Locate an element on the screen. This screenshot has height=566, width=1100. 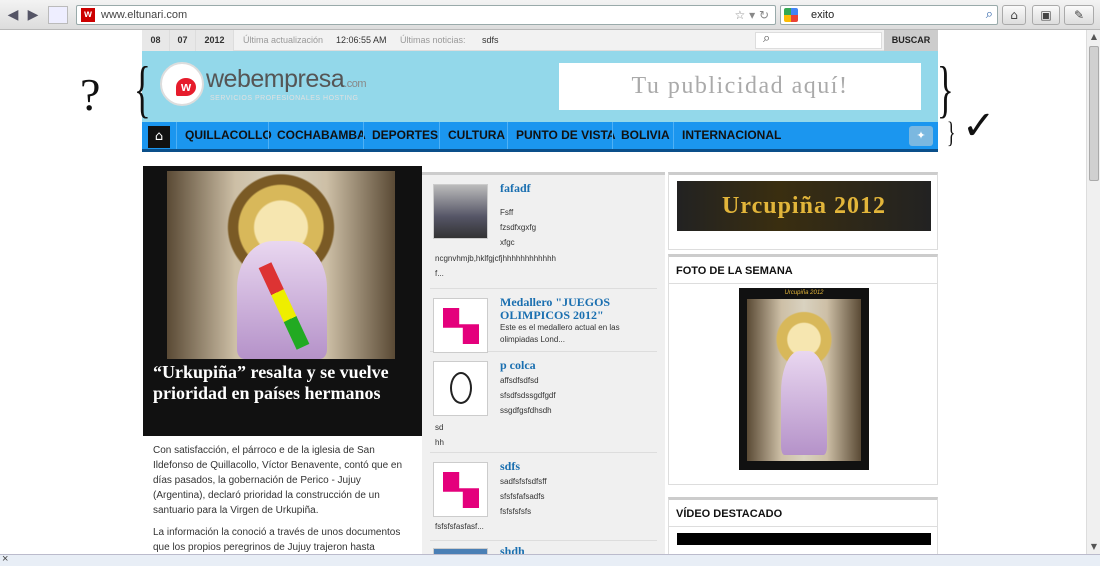
photo-of-week-box: FOTO DE LA SEMANA Urcupiña 2012 is located at coordinates (803, 369).